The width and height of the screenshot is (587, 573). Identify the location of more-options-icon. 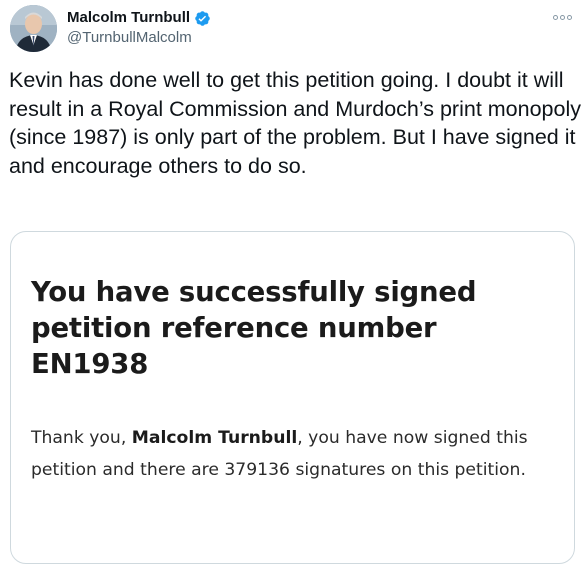
(562, 17).